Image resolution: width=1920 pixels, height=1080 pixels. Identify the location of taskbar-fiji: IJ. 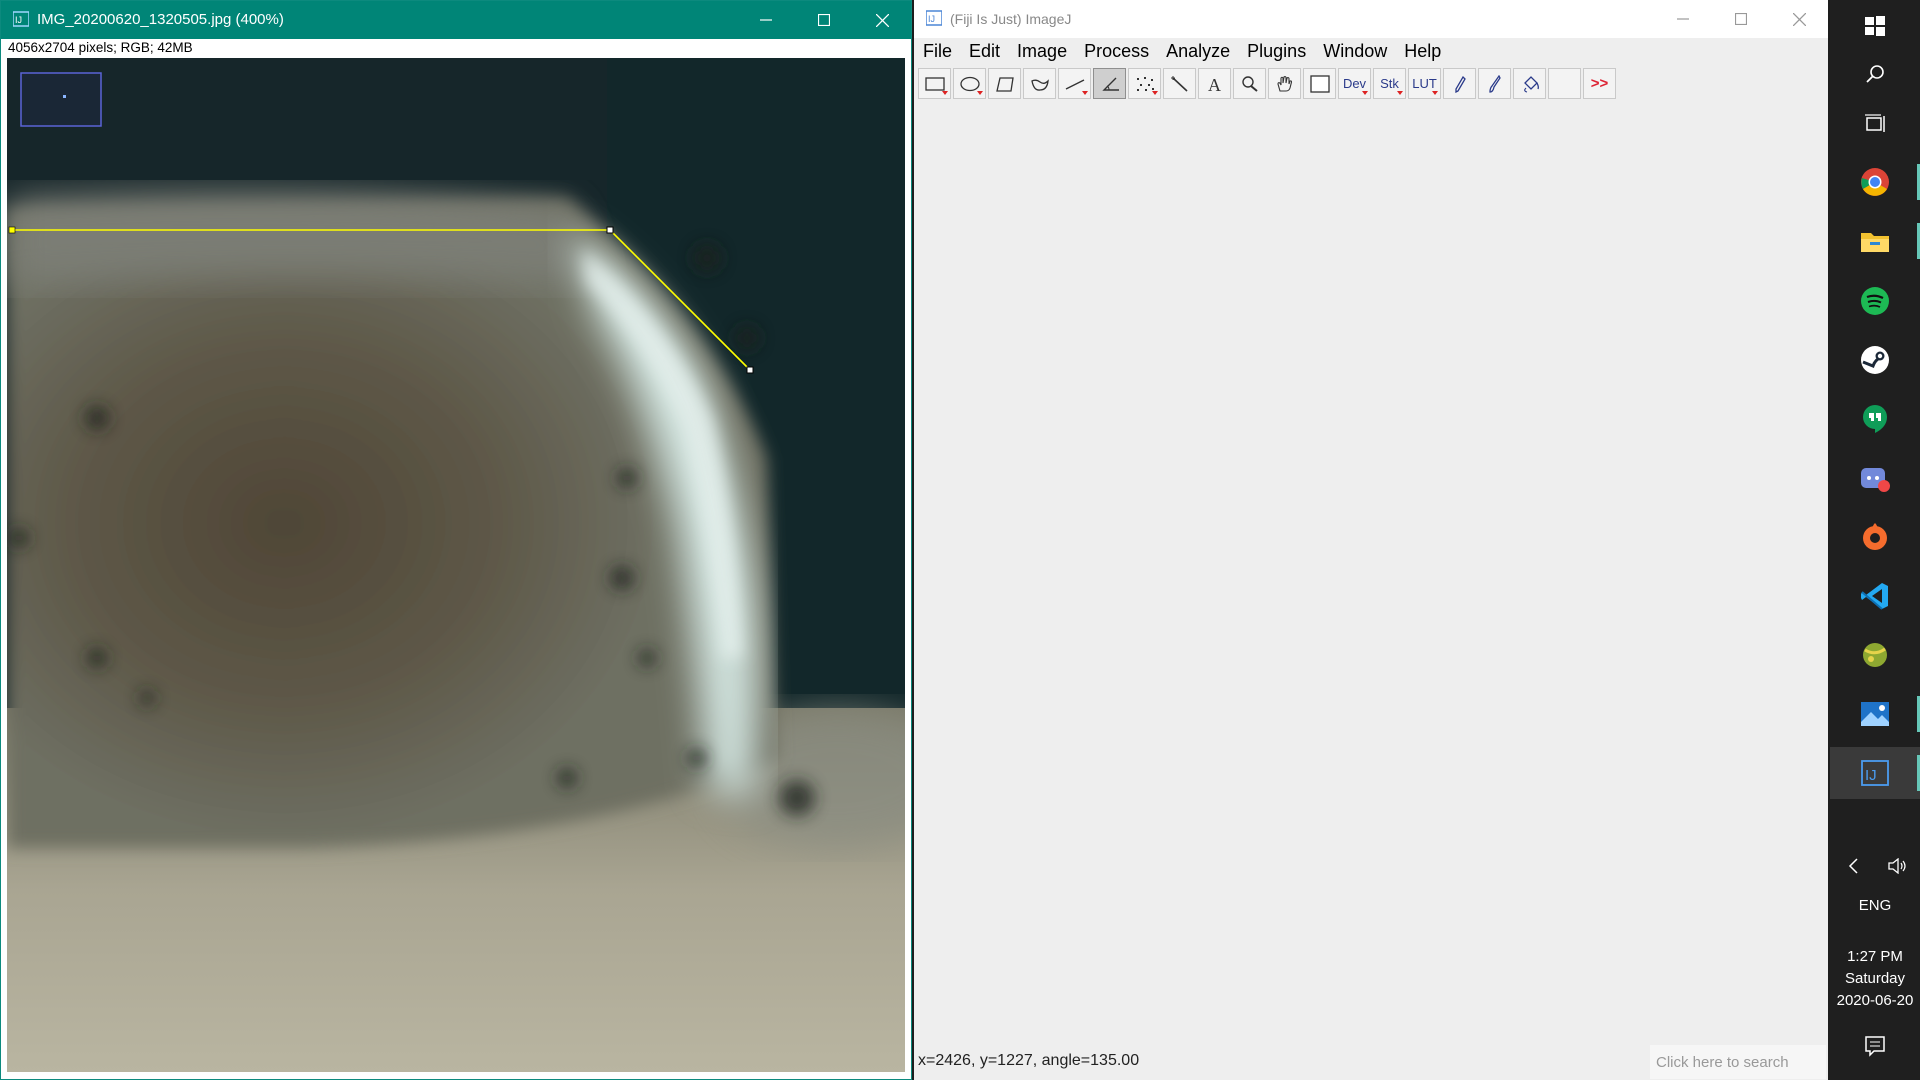
(1875, 773).